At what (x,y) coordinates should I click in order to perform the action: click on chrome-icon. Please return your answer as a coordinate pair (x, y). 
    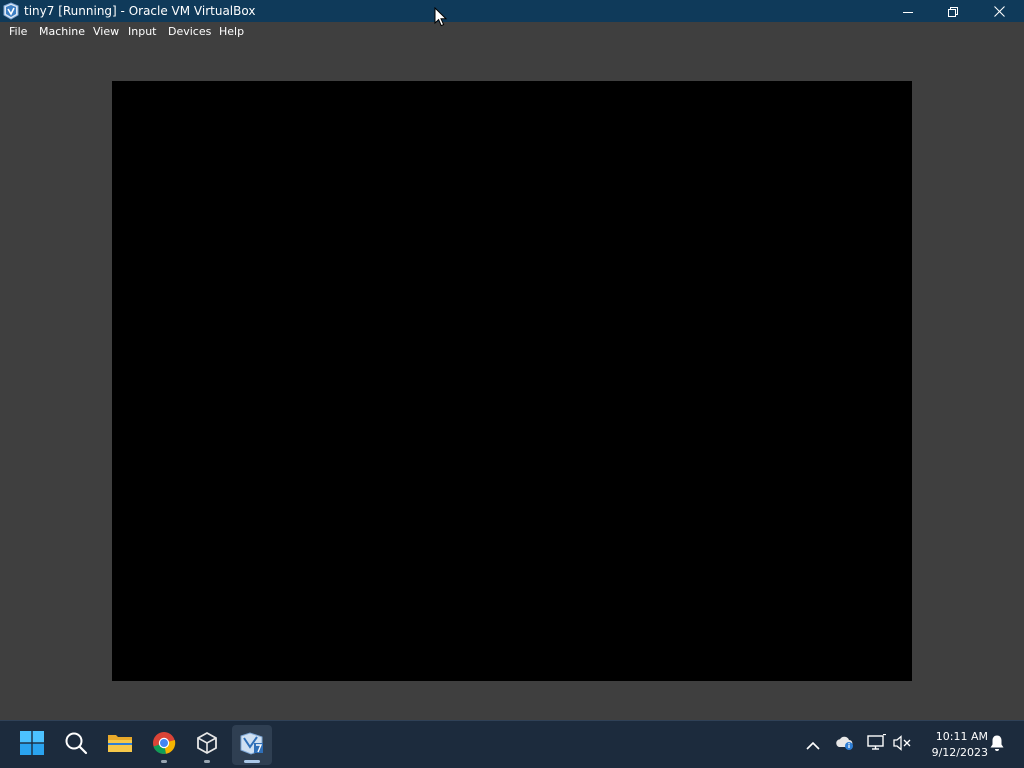
    Looking at the image, I should click on (164, 745).